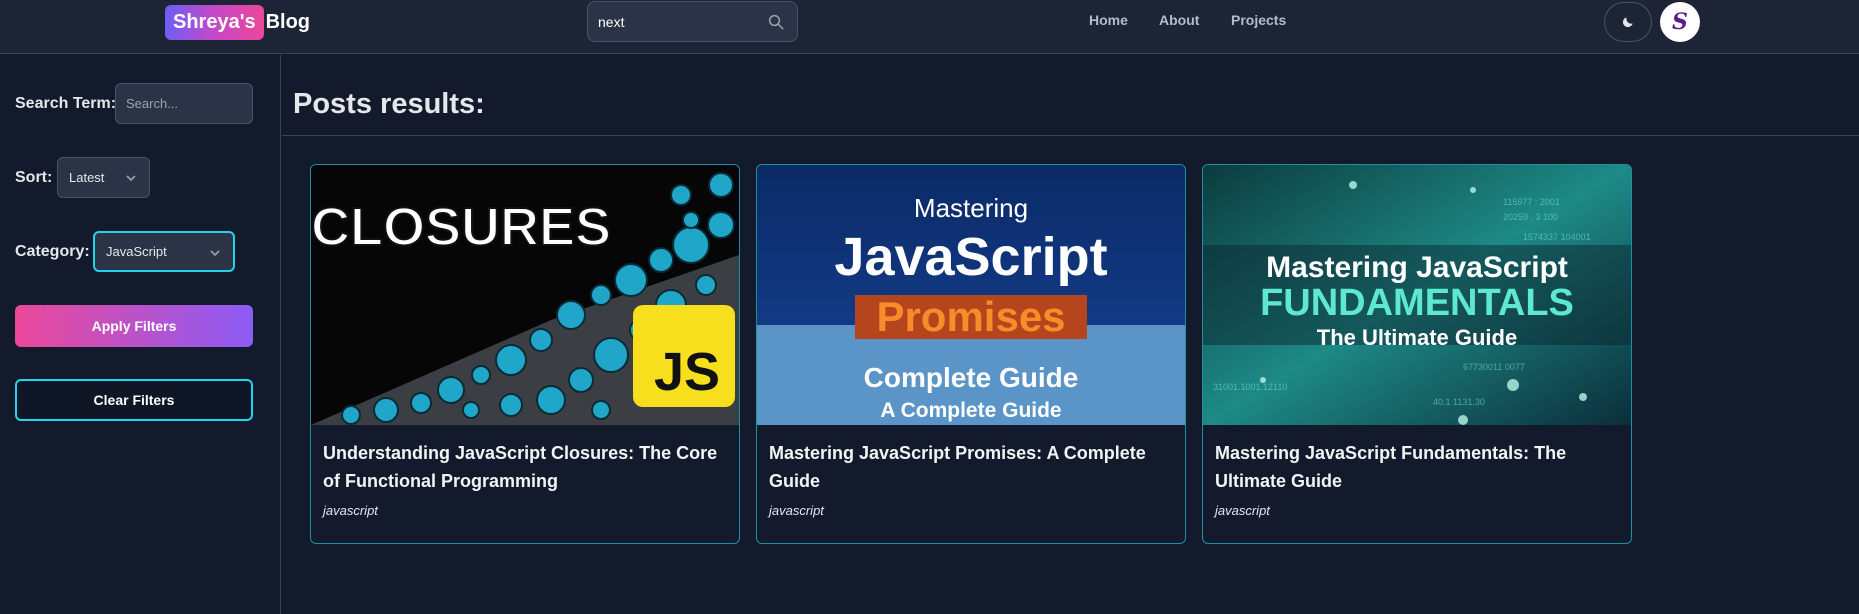 The width and height of the screenshot is (1859, 614). I want to click on category-select-value: JavaScript, so click(136, 251).